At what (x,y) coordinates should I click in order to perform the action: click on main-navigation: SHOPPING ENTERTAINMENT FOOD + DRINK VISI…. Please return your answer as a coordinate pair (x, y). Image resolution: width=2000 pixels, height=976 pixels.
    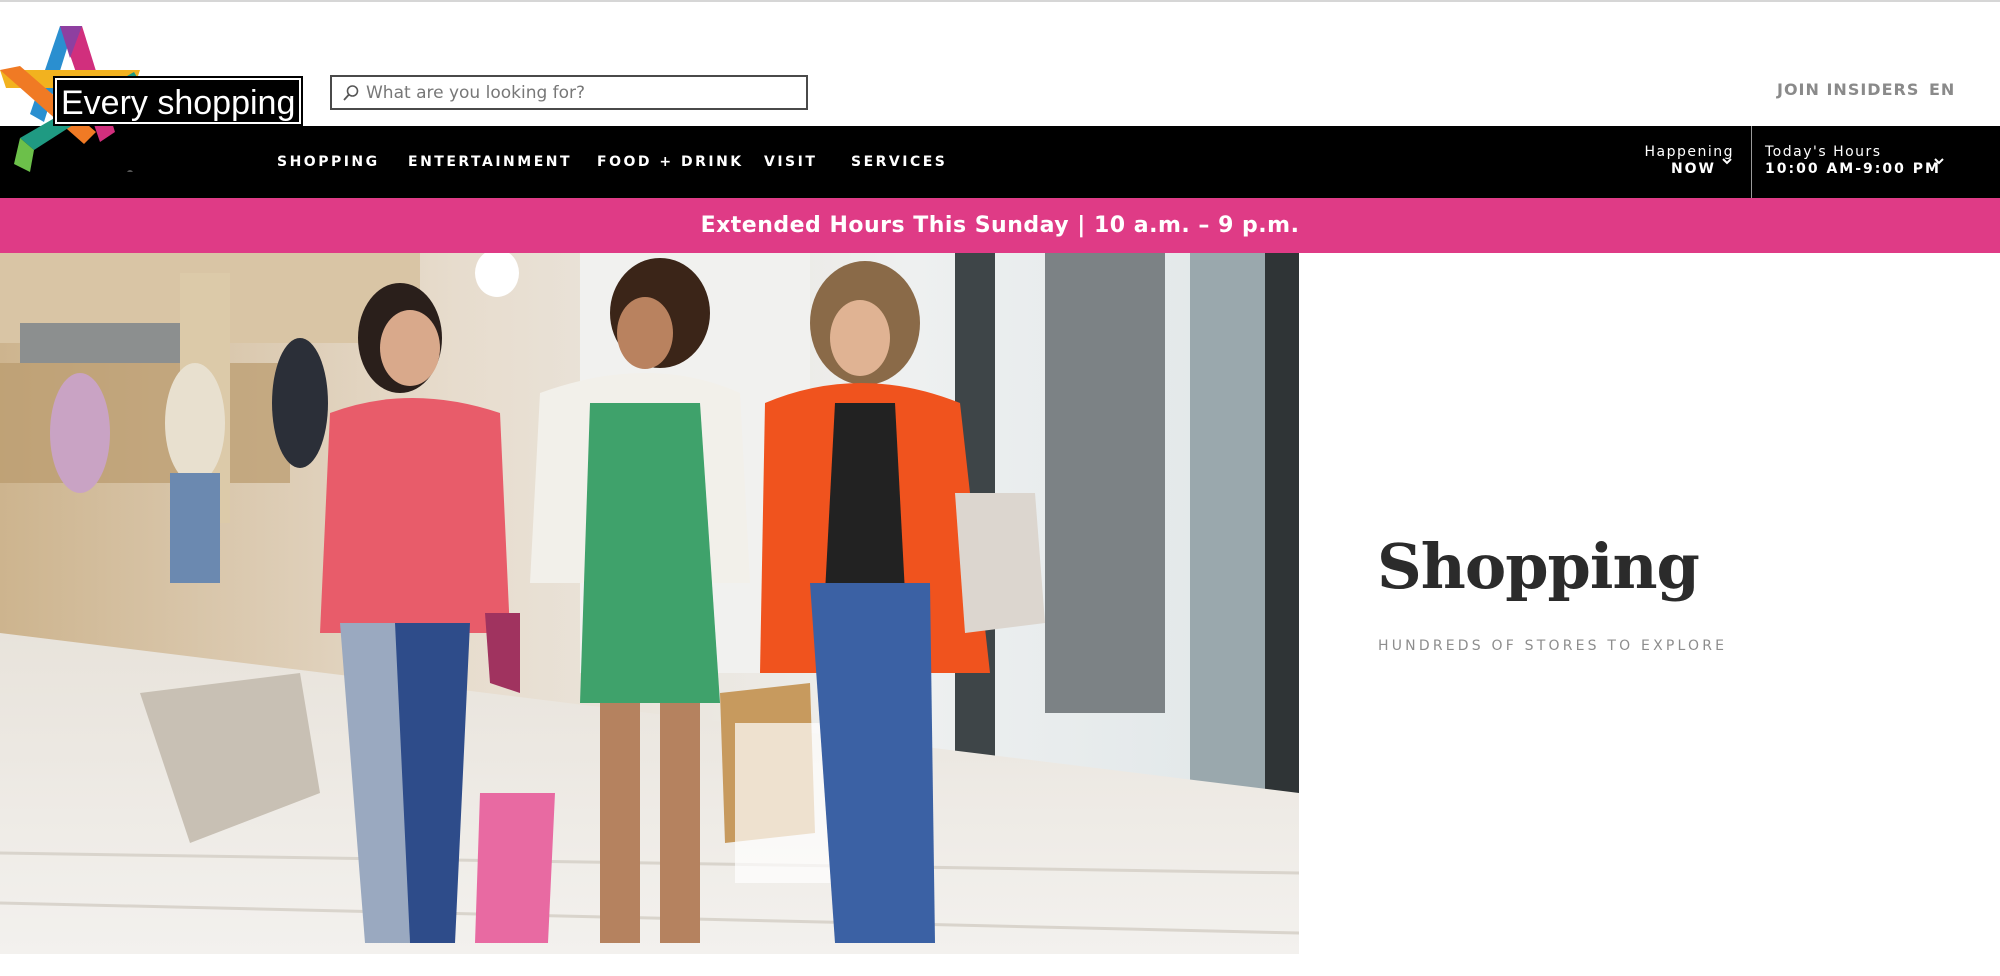
    Looking at the image, I should click on (1000, 162).